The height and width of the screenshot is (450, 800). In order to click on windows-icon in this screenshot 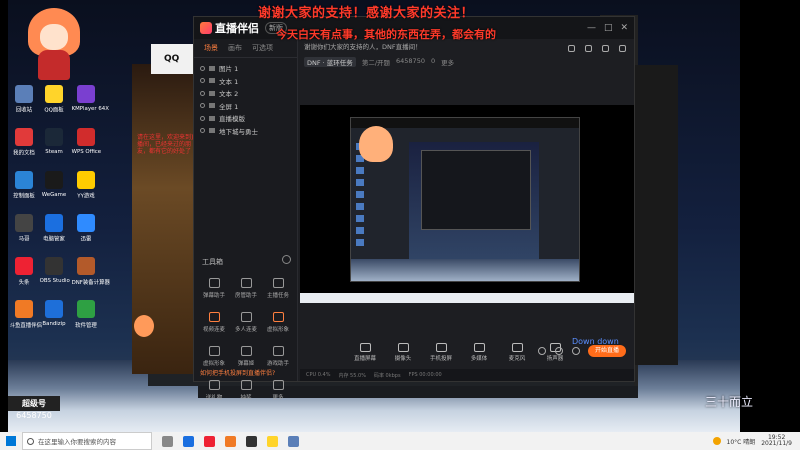, I will do `click(11, 441)`.